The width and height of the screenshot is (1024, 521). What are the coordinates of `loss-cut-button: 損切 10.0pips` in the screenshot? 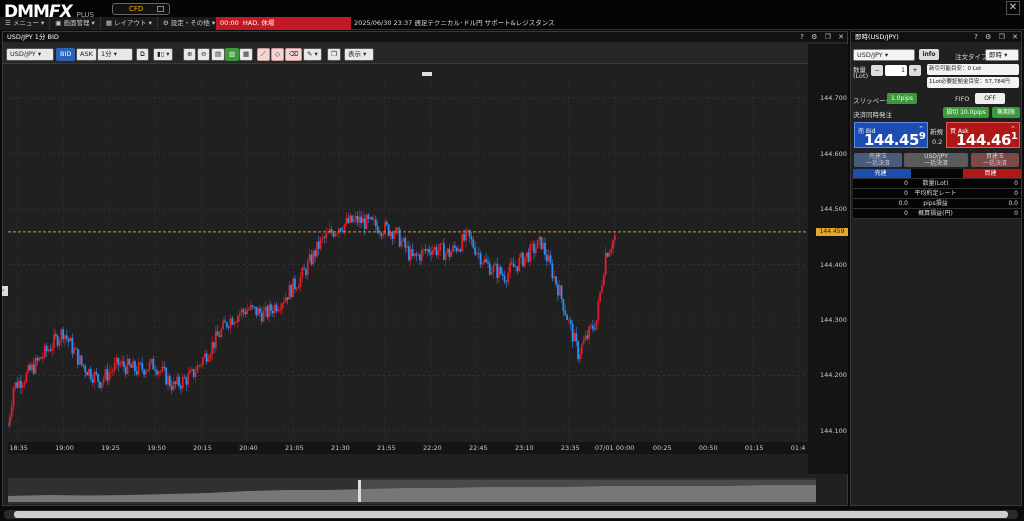 It's located at (966, 112).